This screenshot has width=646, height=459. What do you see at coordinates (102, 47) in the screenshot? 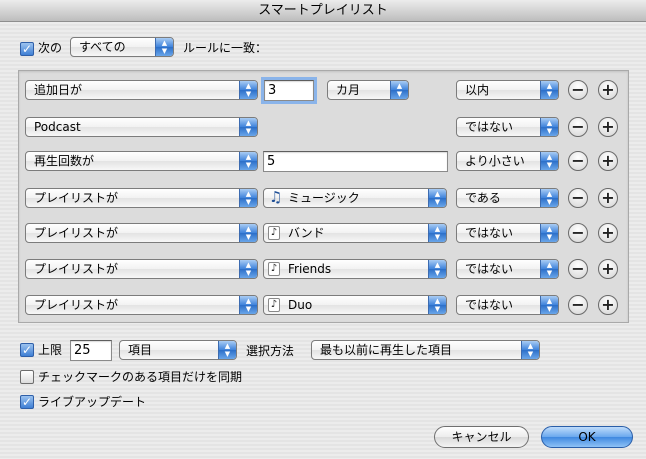
I see `match-mode-value: すべての` at bounding box center [102, 47].